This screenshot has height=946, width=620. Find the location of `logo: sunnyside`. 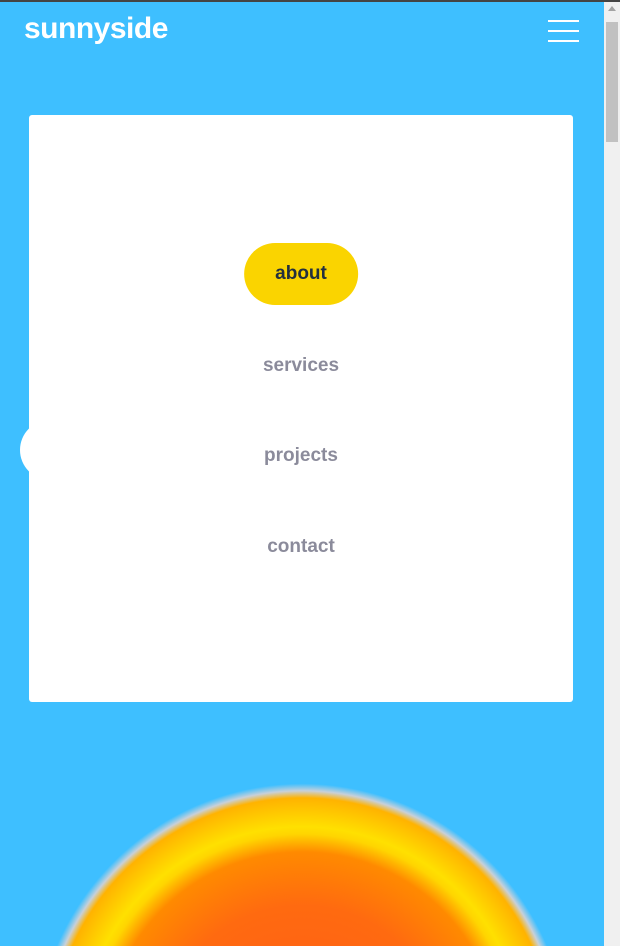

logo: sunnyside is located at coordinates (96, 29).